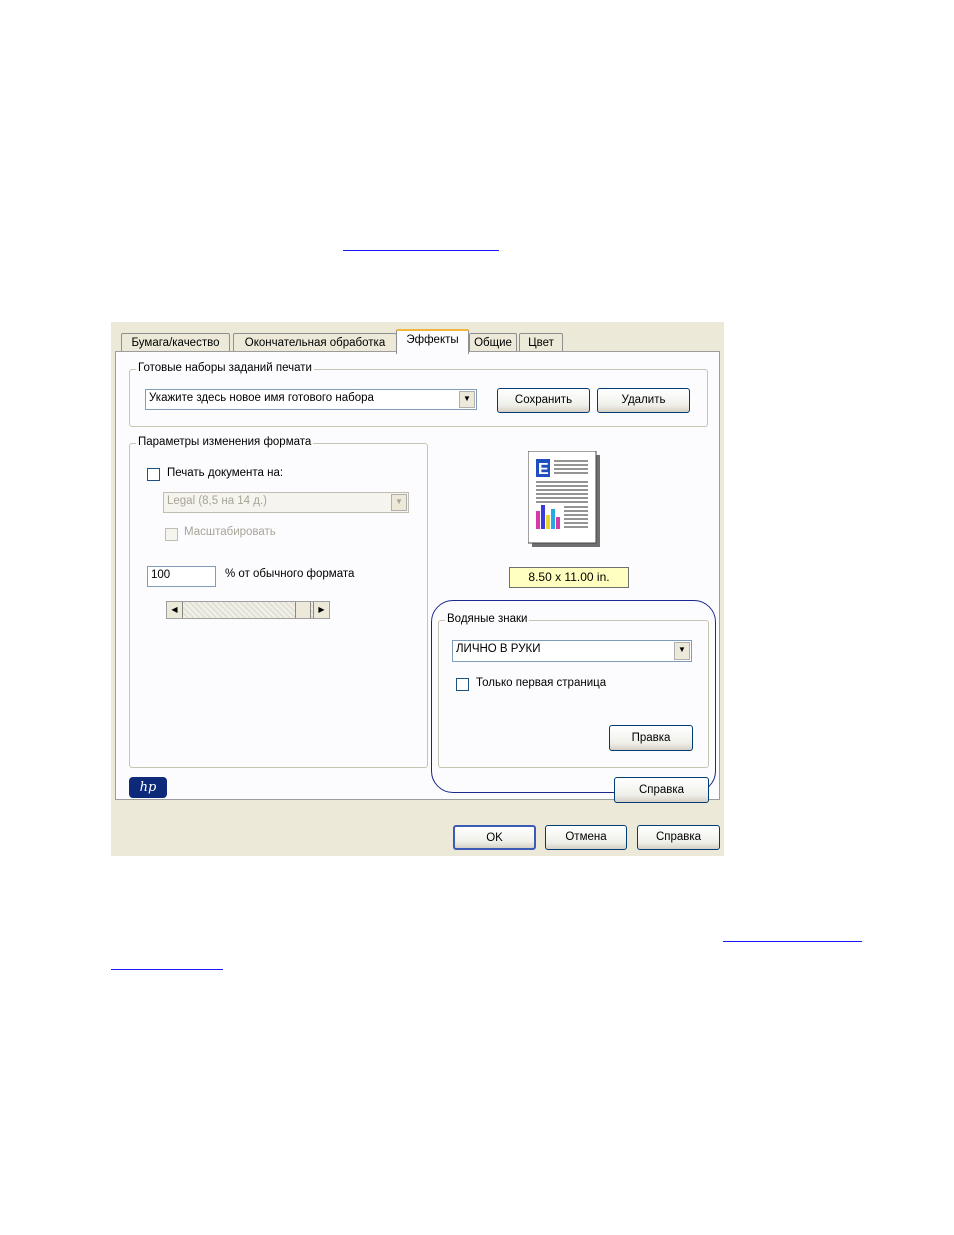 Image resolution: width=954 pixels, height=1235 pixels. What do you see at coordinates (290, 574) in the screenshot?
I see `percent-label: % от обычного формата` at bounding box center [290, 574].